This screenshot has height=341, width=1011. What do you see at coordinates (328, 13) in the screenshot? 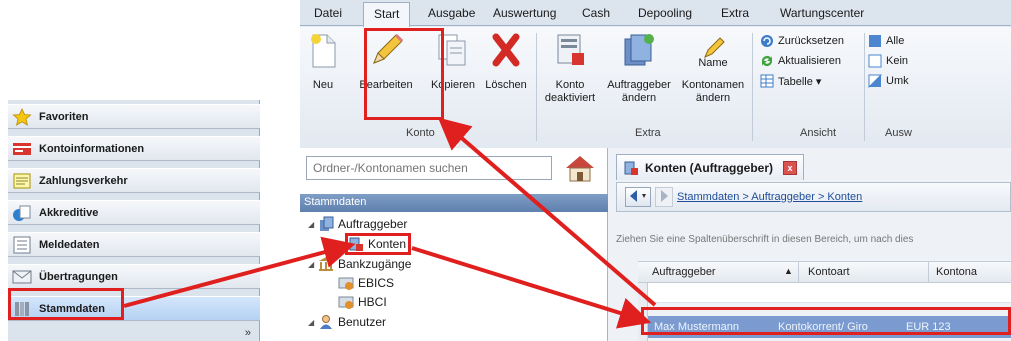
I see `tab-datei: Datei` at bounding box center [328, 13].